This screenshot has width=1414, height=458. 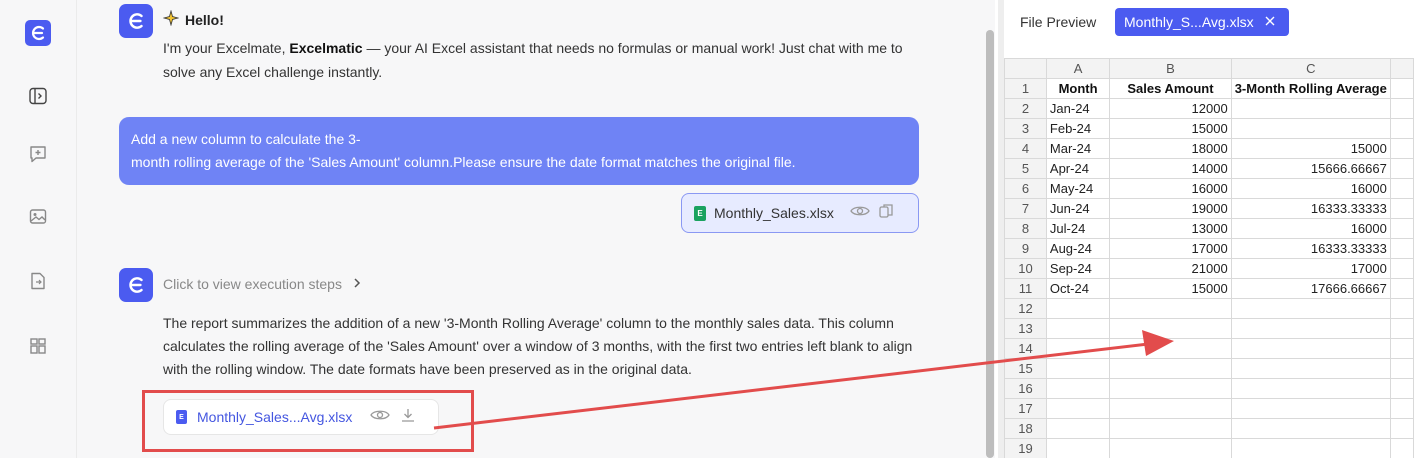 What do you see at coordinates (1078, 88) in the screenshot?
I see `cell: Month` at bounding box center [1078, 88].